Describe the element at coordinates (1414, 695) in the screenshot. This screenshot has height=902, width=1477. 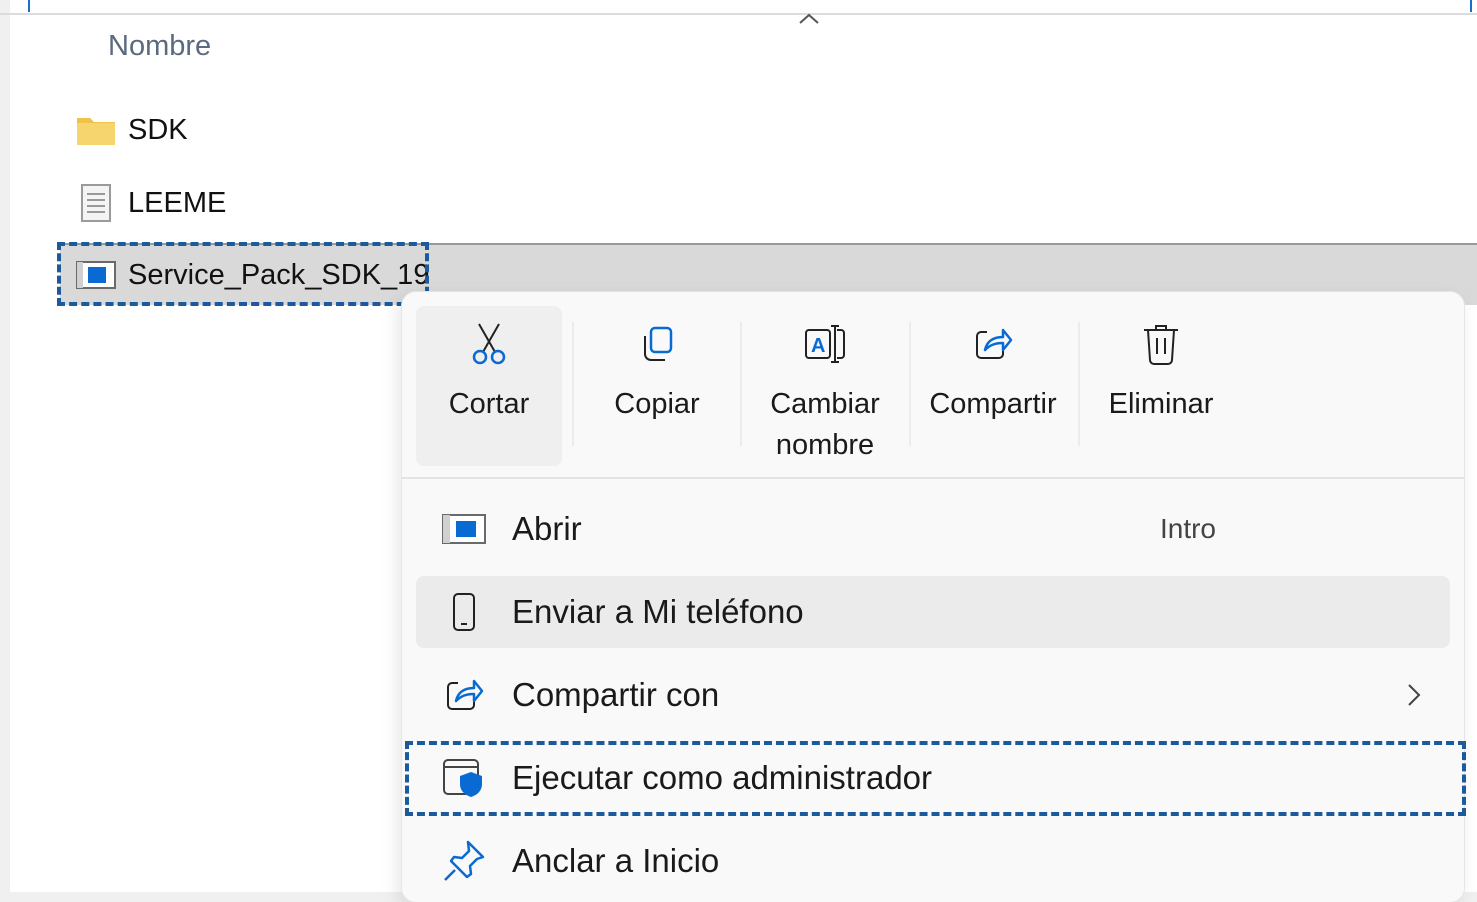
I see `chevron-right-icon` at that location.